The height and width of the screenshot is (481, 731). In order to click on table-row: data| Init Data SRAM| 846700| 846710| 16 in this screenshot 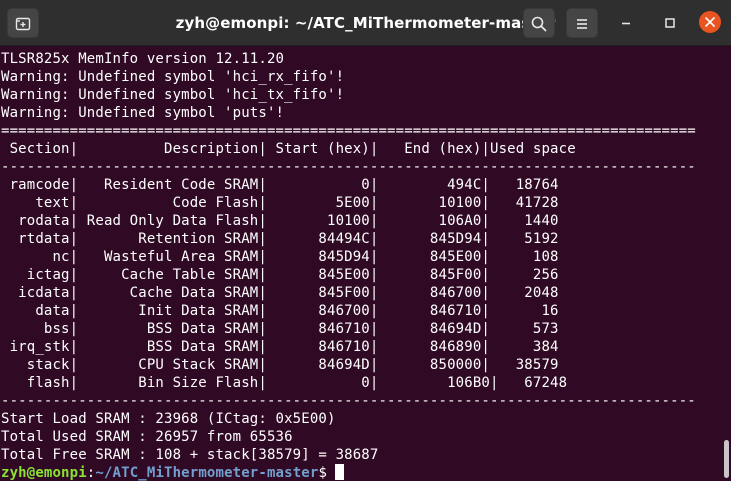, I will do `click(280, 311)`.